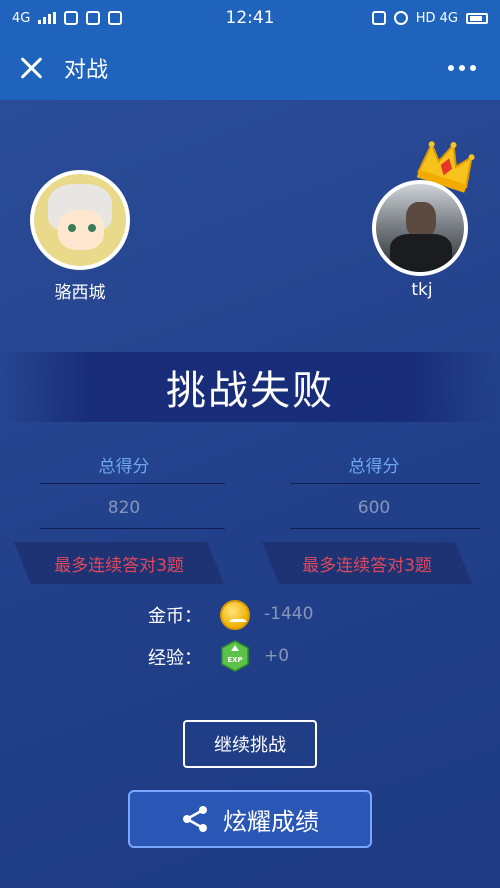 The height and width of the screenshot is (888, 500). I want to click on score-value-left: 820, so click(124, 508).